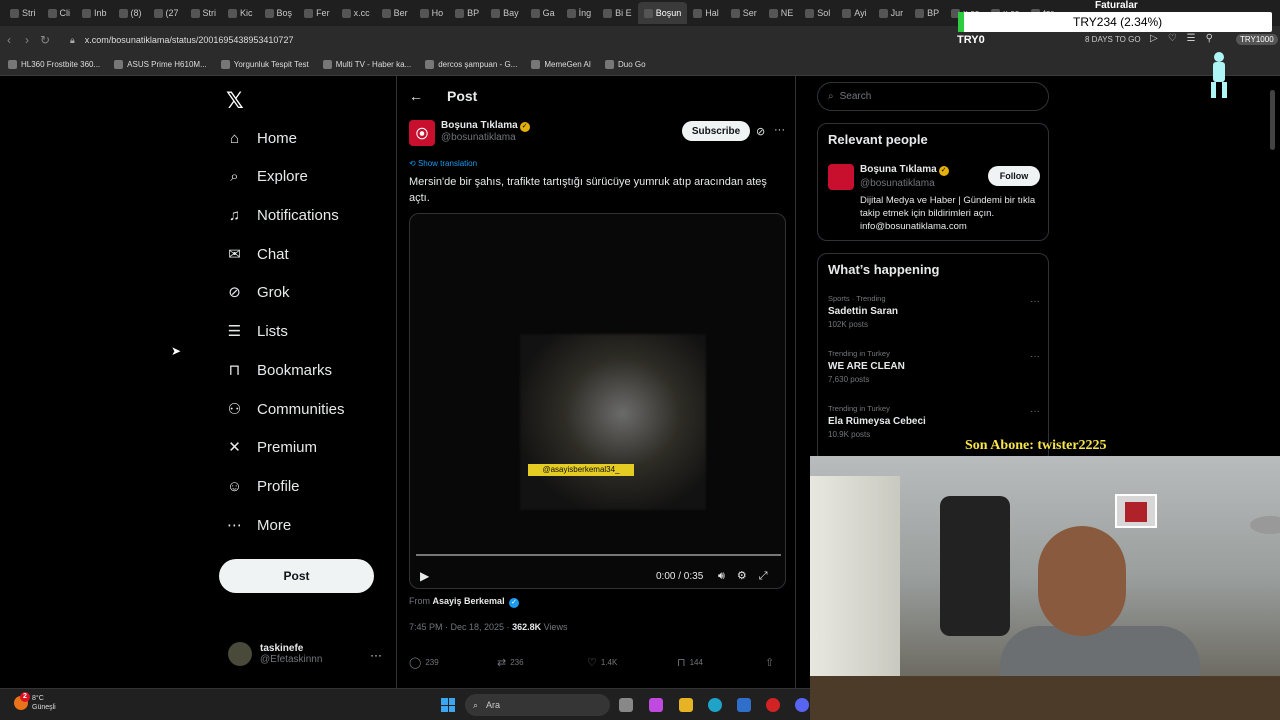  I want to click on browser-tab-label: Sol, so click(824, 13).